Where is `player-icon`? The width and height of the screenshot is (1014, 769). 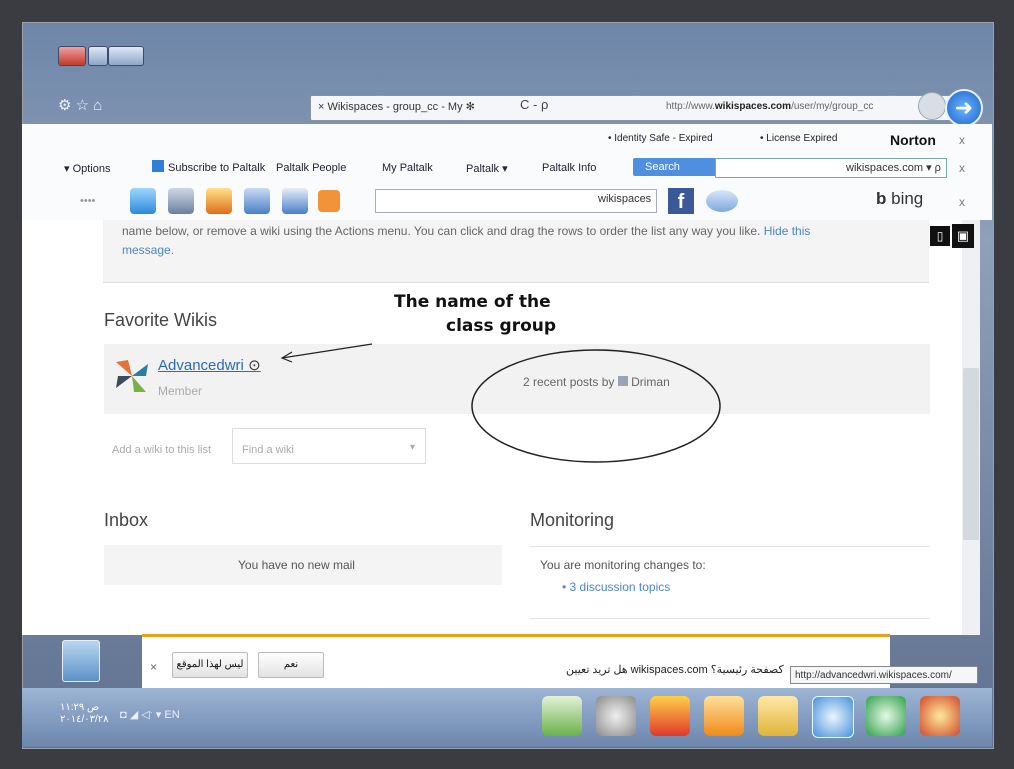 player-icon is located at coordinates (724, 716).